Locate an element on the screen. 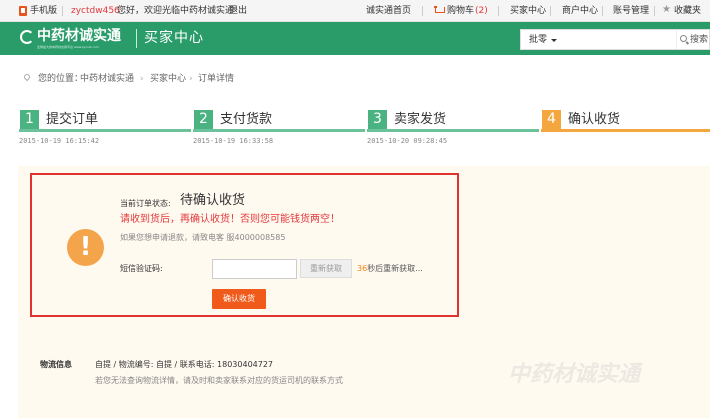 This screenshot has height=419, width=710. breadcrumb-item-buyer-center: 买家中心 is located at coordinates (168, 79).